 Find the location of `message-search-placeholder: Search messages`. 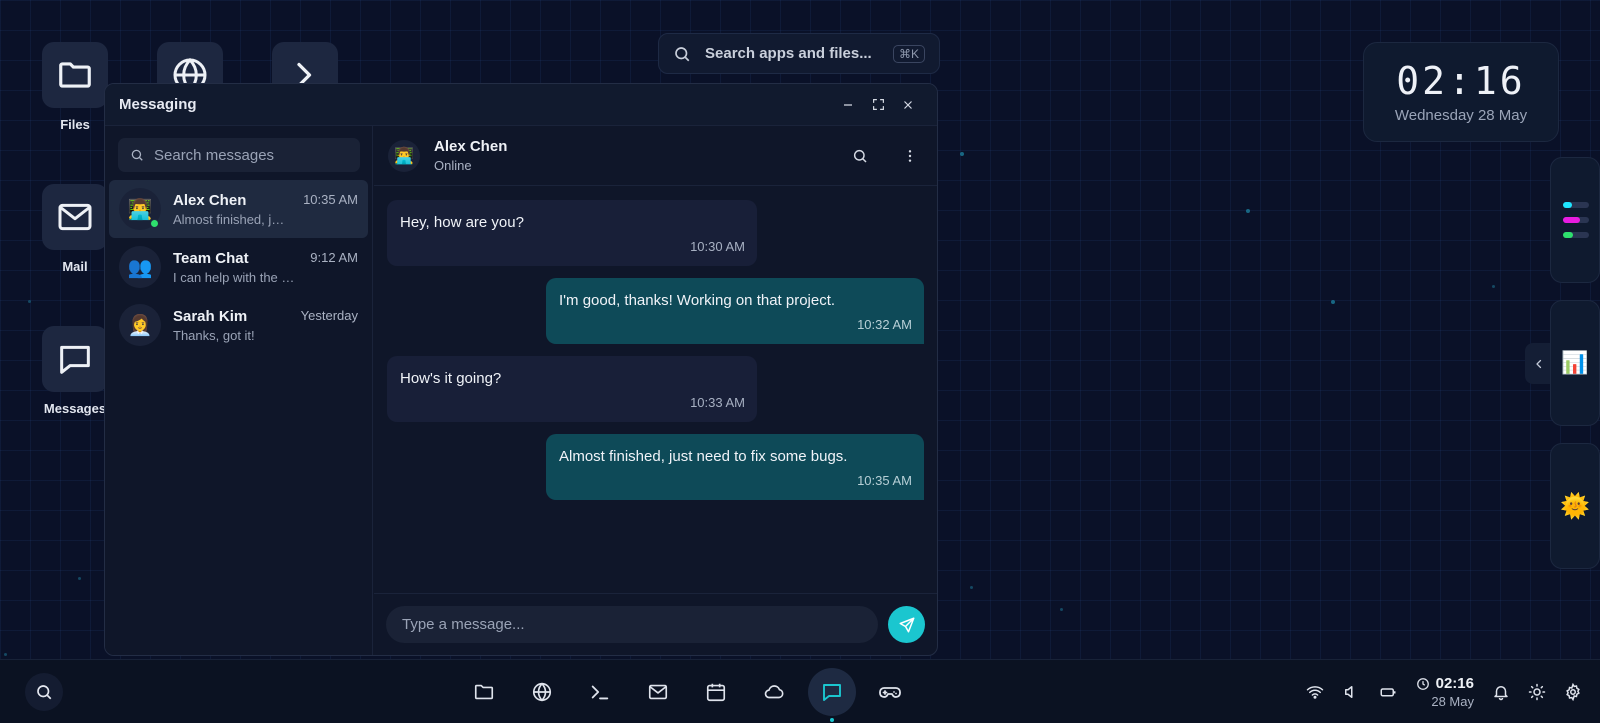

message-search-placeholder: Search messages is located at coordinates (214, 155).